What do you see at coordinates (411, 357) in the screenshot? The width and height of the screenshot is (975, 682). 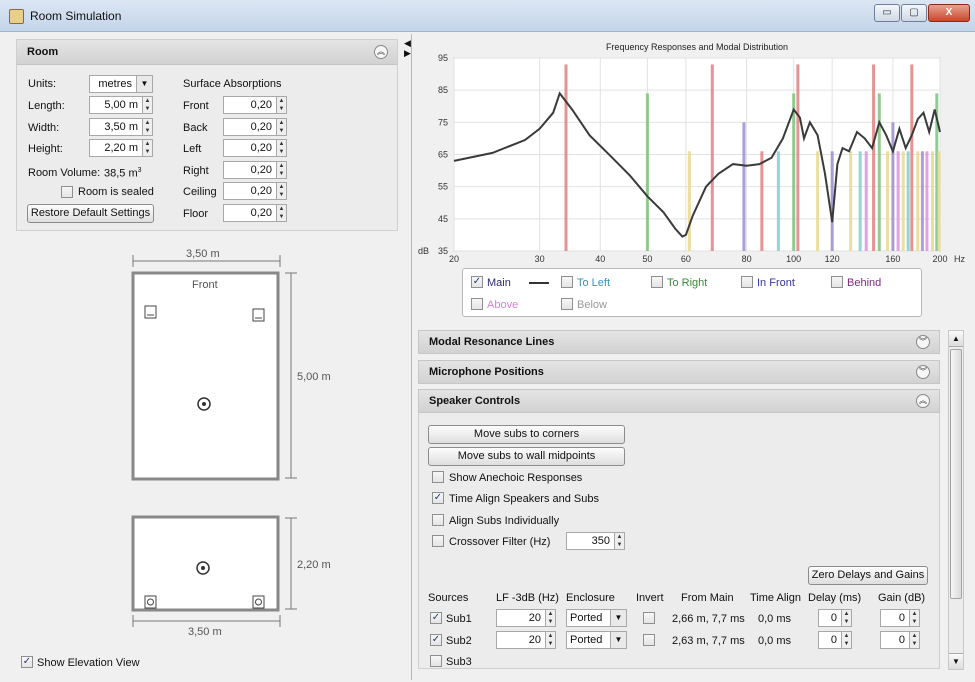 I see `split-divider` at bounding box center [411, 357].